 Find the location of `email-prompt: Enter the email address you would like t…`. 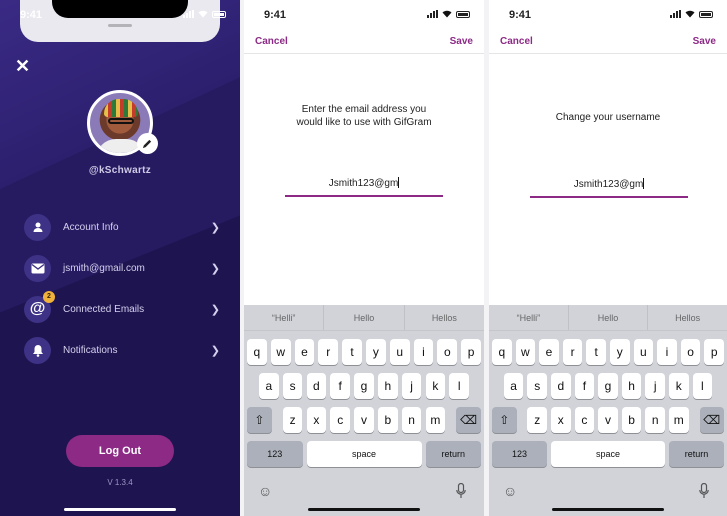

email-prompt: Enter the email address you would like t… is located at coordinates (364, 116).